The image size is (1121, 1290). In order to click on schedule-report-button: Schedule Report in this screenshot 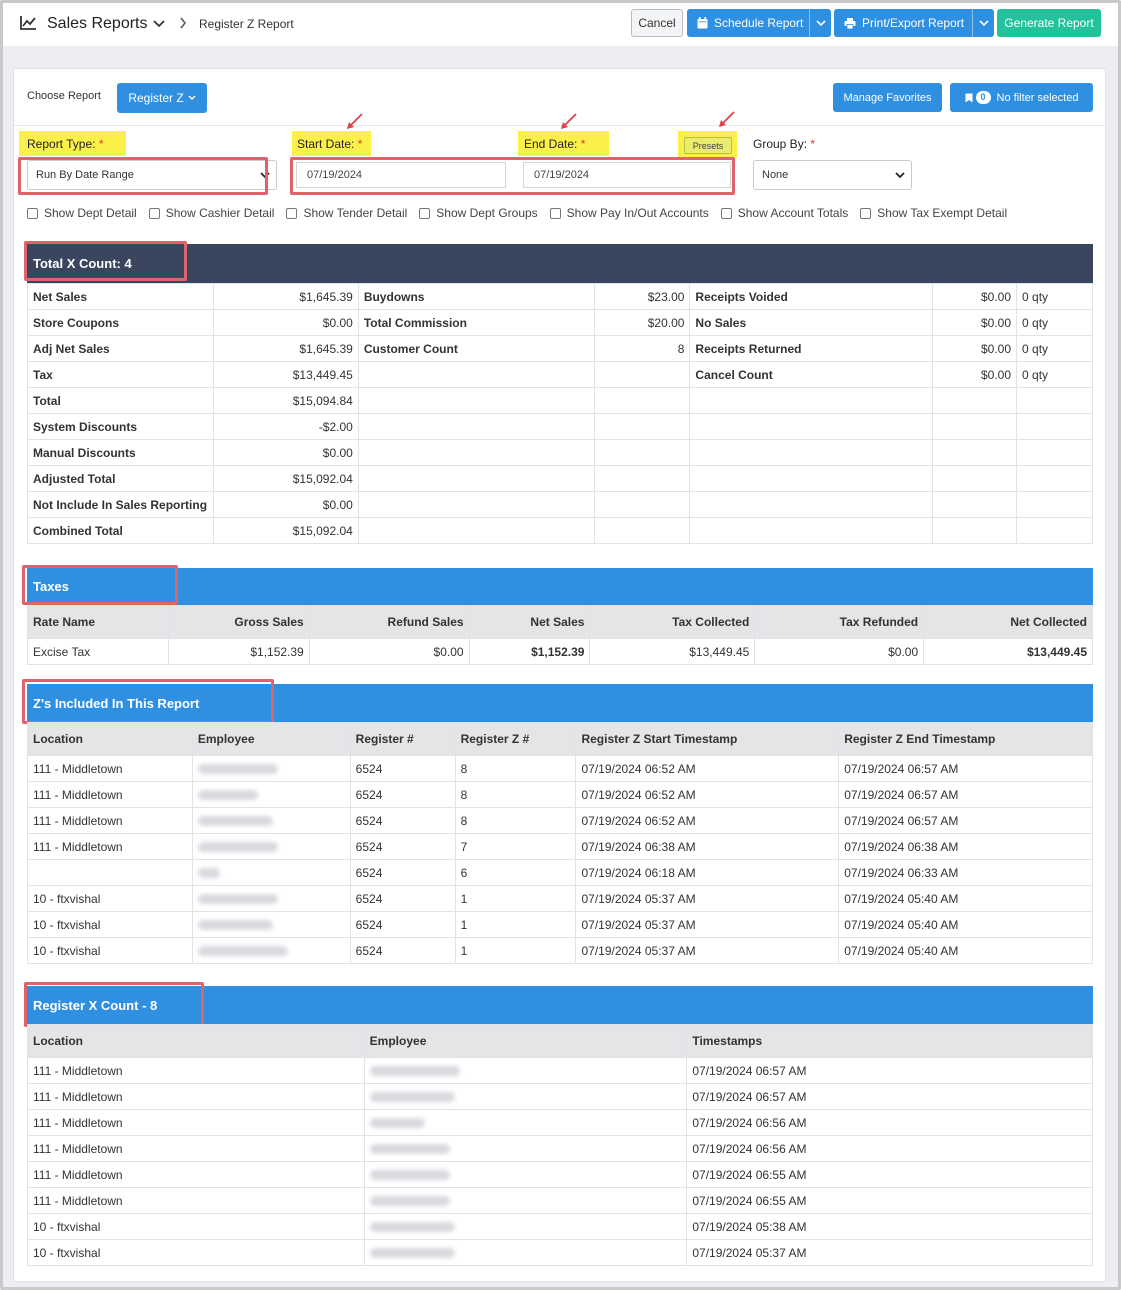, I will do `click(759, 23)`.